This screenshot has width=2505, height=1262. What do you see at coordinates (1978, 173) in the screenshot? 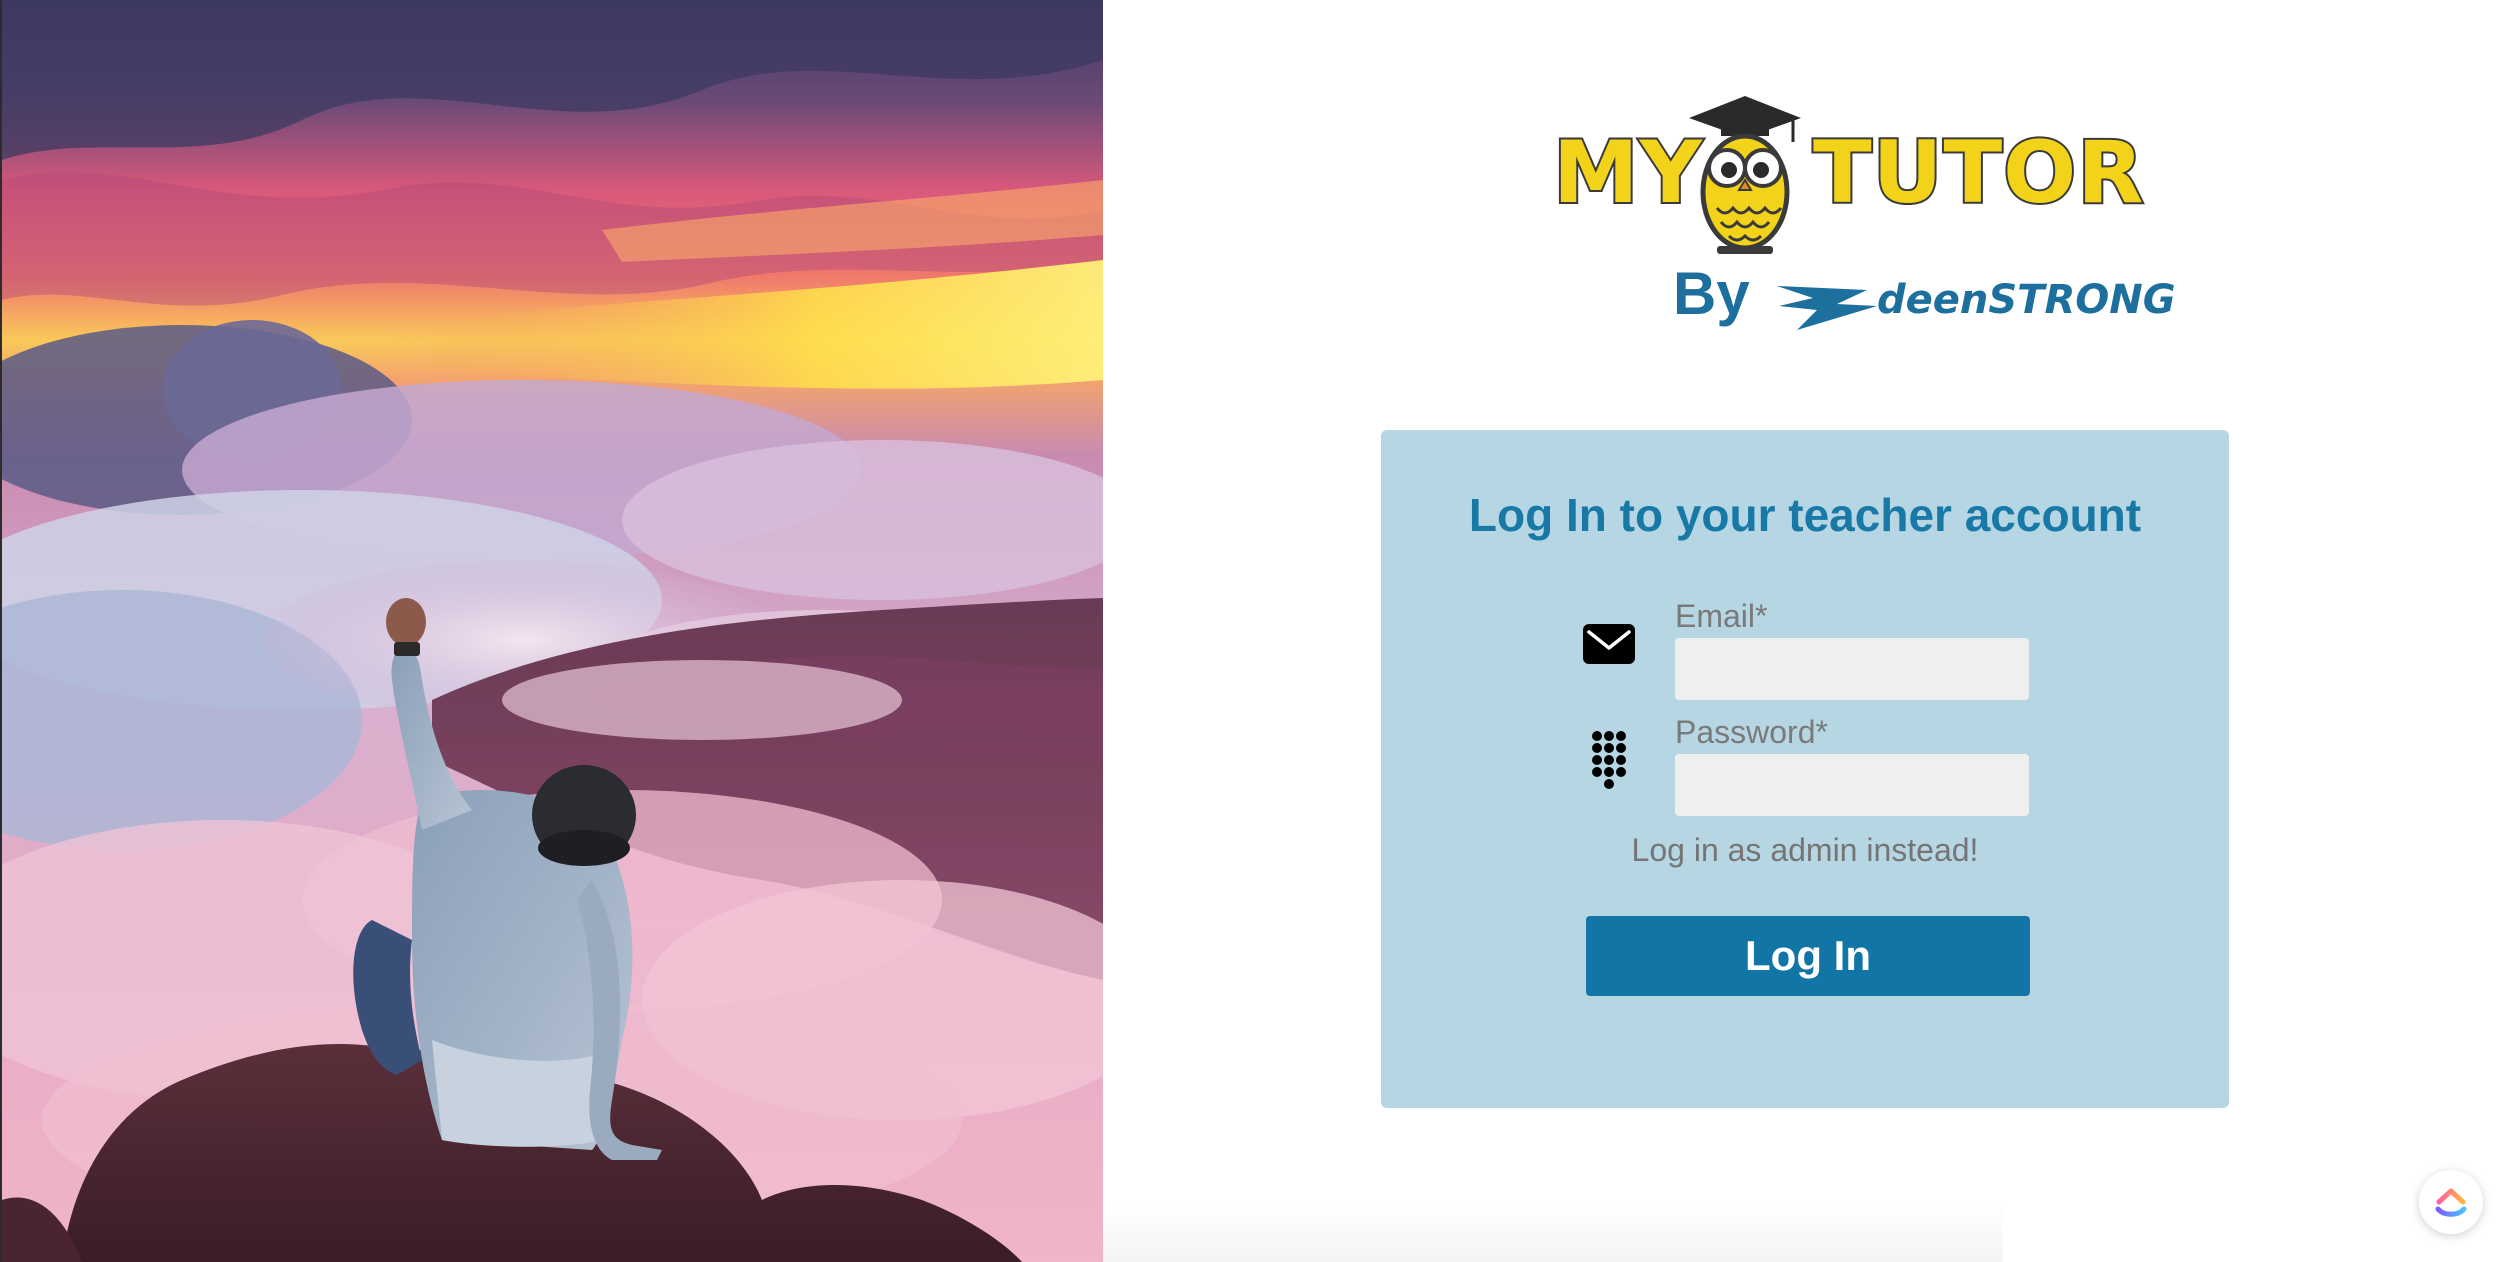
I see `logo-tutor-text: TUTOR` at bounding box center [1978, 173].